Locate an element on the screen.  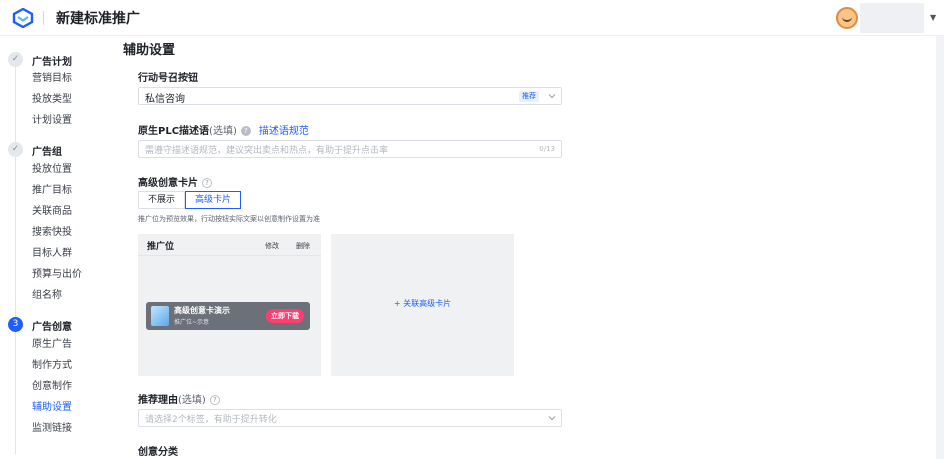
cta-select-value: 私信咨询 is located at coordinates (165, 99).